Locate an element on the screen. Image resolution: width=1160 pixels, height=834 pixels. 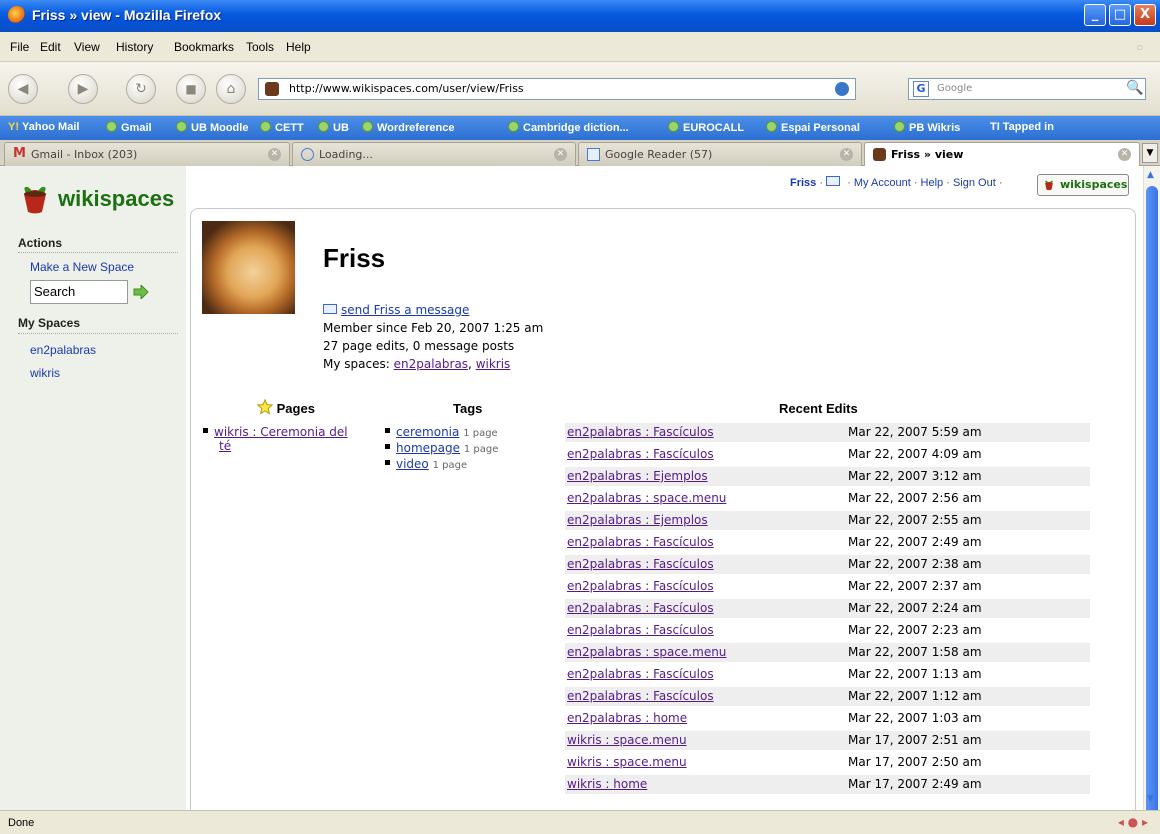
vertical-scrollbar: ▲ ▼ is located at coordinates (1151, 496).